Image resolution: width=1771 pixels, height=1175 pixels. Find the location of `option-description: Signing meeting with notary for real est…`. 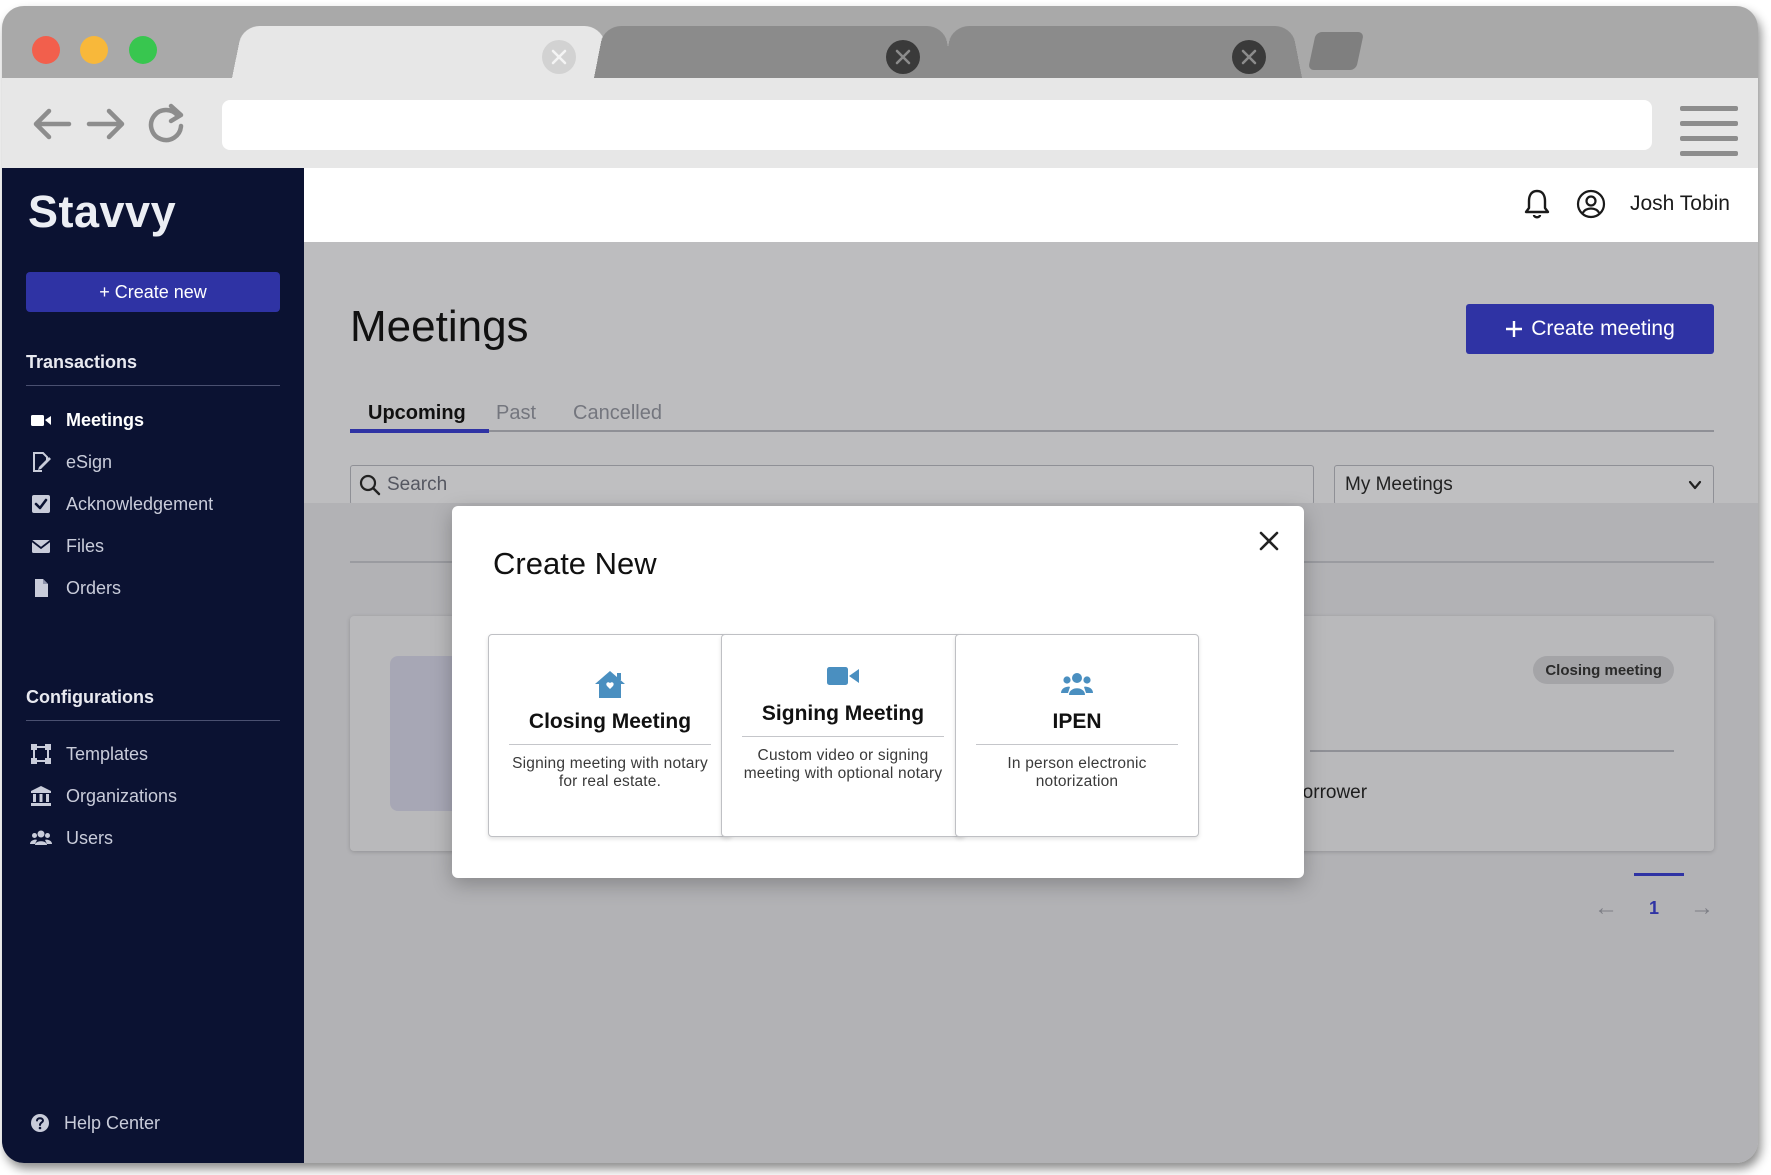

option-description: Signing meeting with notary for real est… is located at coordinates (610, 772).